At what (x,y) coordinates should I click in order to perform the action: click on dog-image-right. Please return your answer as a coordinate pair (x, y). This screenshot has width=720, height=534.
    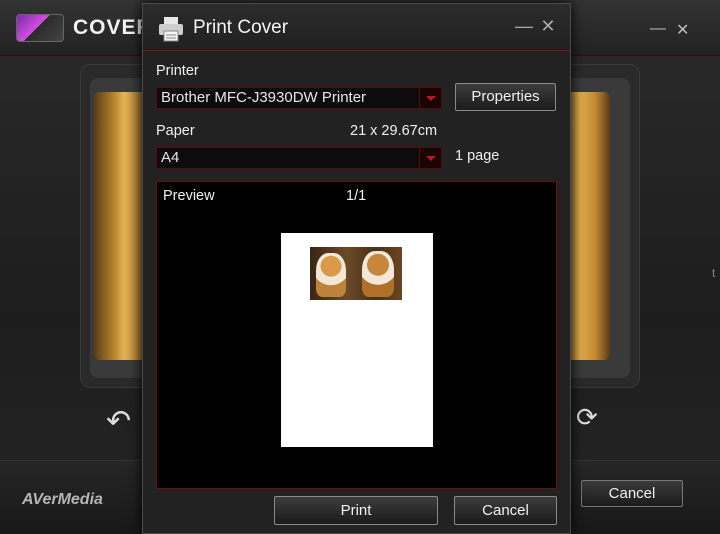
    Looking at the image, I should click on (378, 274).